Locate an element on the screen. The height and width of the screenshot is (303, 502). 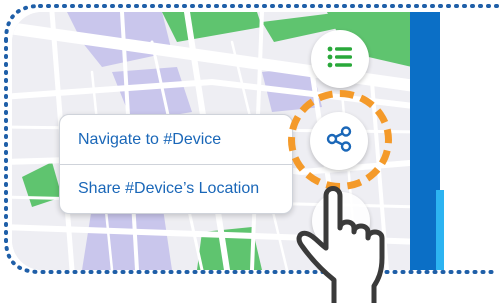
menu-item-share-location: Share #Device’s Location is located at coordinates (176, 188).